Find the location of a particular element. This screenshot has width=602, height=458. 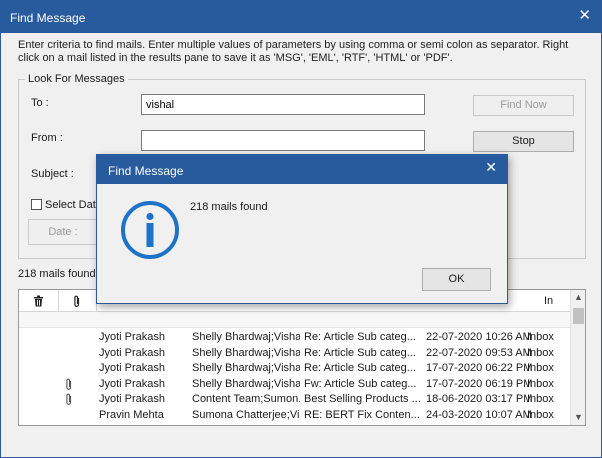

cell-date: 22-07-2020 10:26 AM is located at coordinates (479, 337).